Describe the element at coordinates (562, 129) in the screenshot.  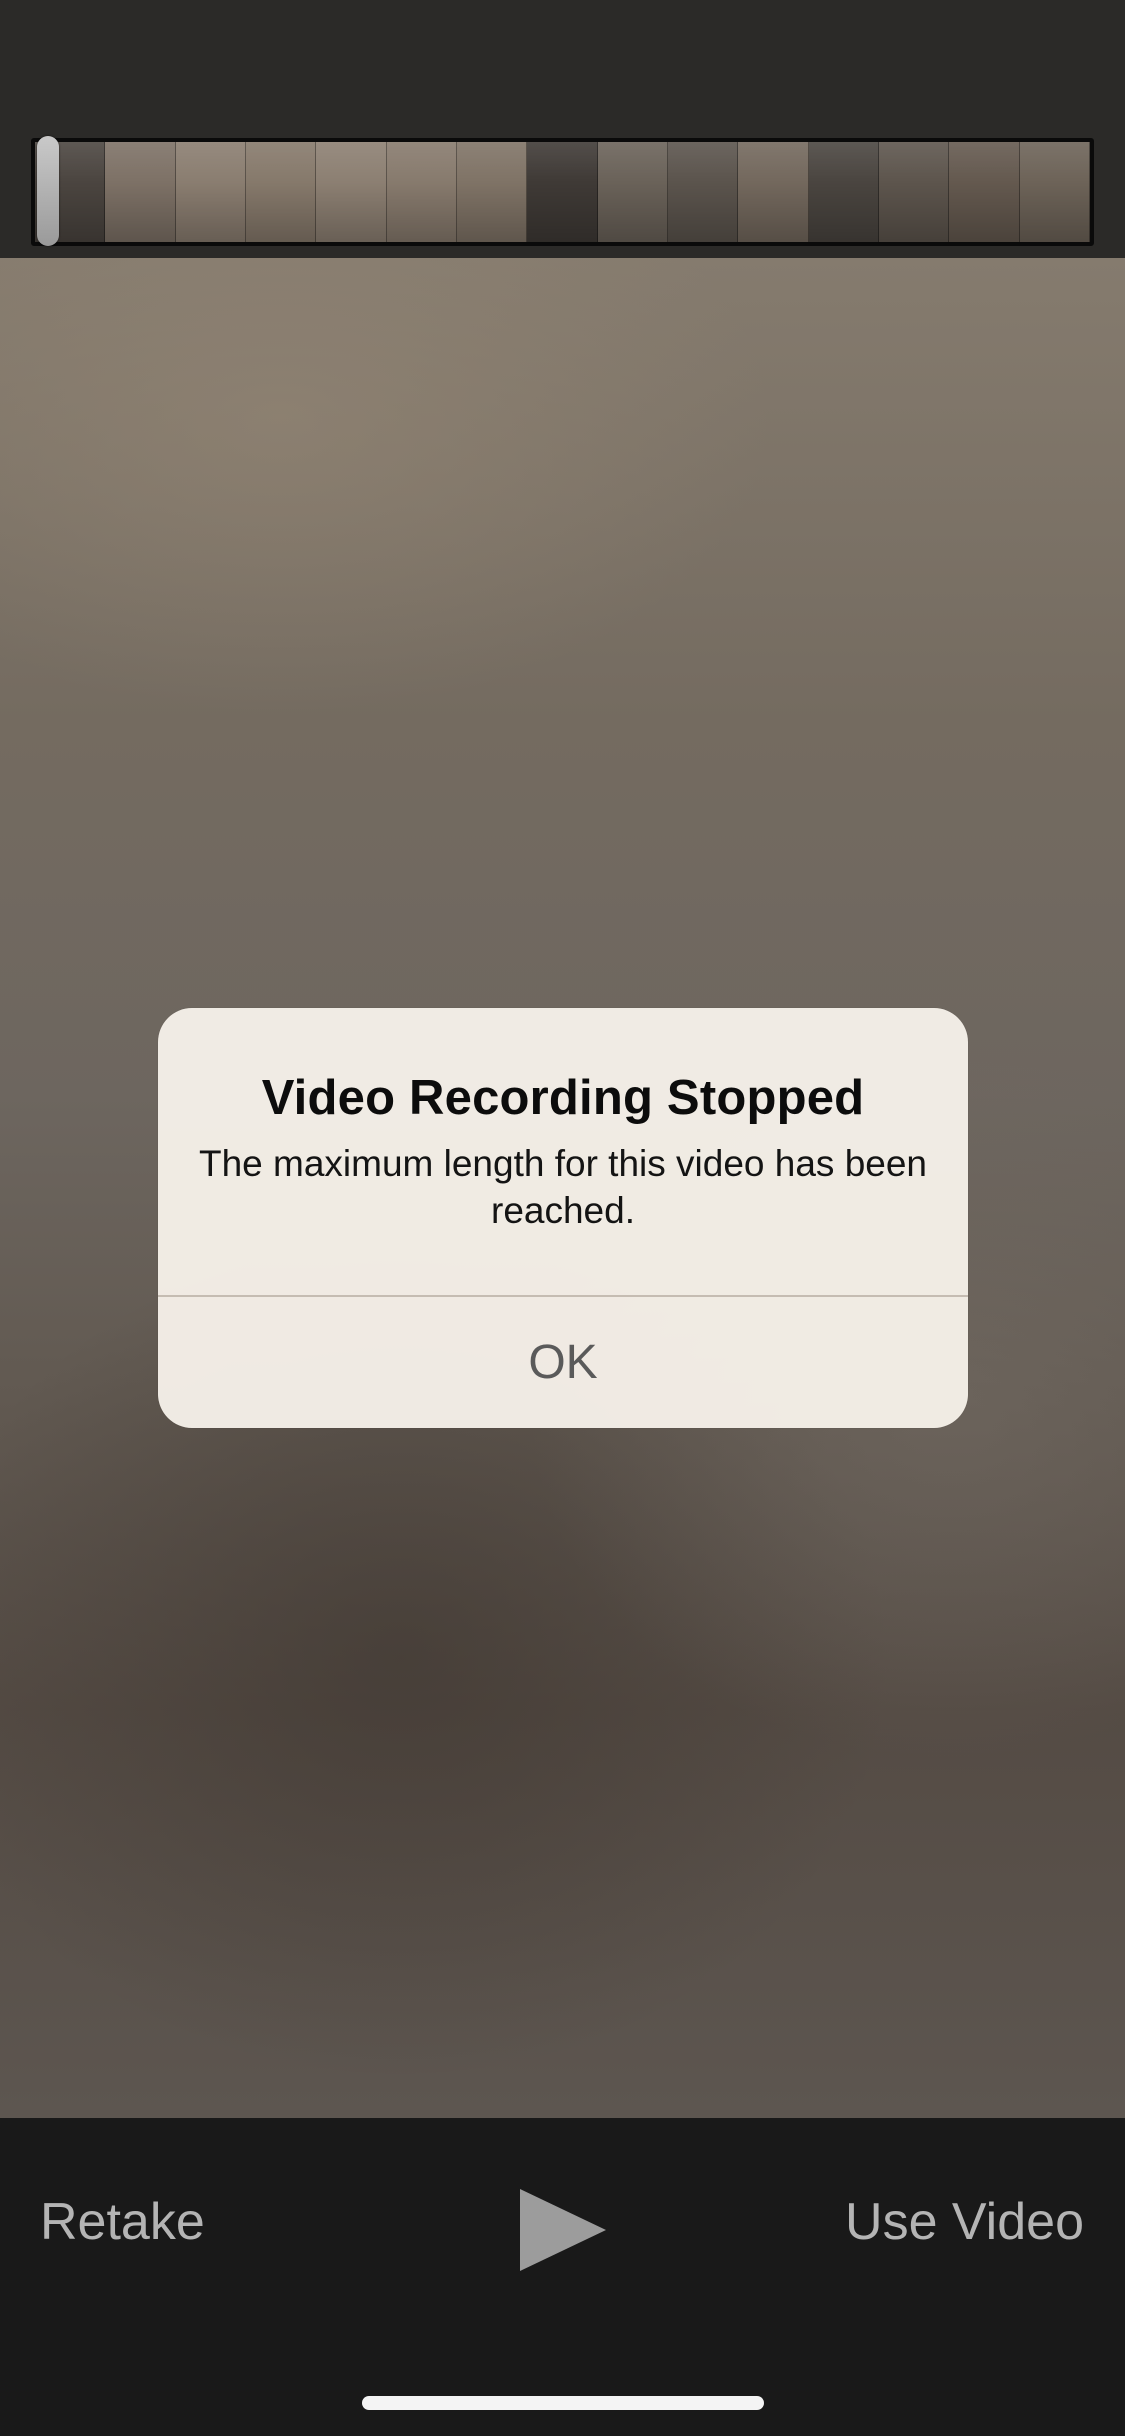
I see `timeline-bar` at that location.